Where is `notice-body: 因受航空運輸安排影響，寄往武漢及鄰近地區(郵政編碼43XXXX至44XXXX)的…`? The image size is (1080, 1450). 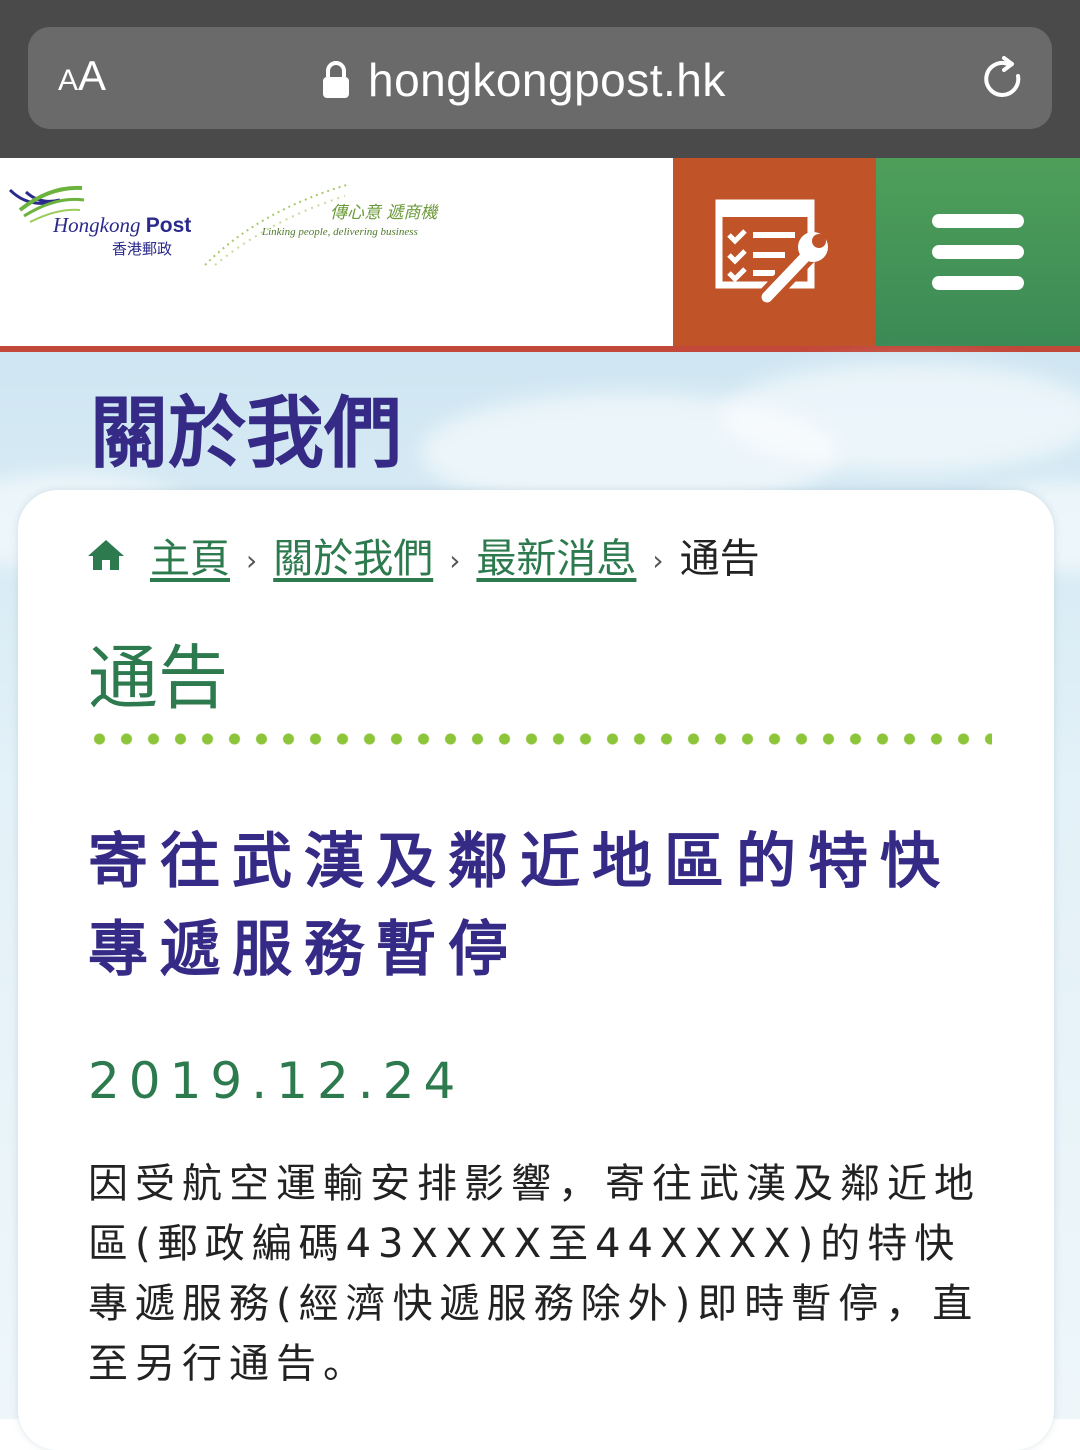
notice-body: 因受航空運輸安排影響，寄往武漢及鄰近地區(郵政編碼43XXXX至44XXXX)的… is located at coordinates (534, 1274).